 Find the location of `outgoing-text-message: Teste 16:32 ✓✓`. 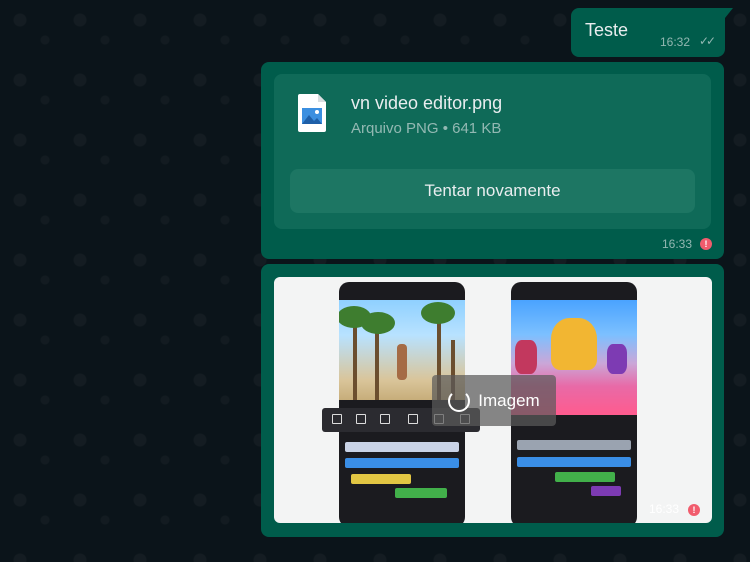

outgoing-text-message: Teste 16:32 ✓✓ is located at coordinates (652, 32).